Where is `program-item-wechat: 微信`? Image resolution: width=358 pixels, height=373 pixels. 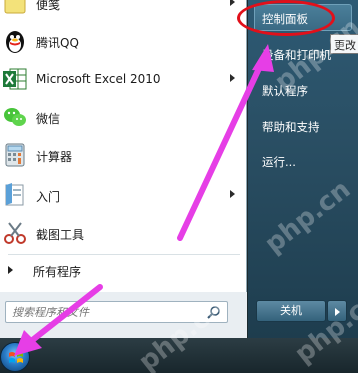
program-item-wechat: 微信 is located at coordinates (123, 117).